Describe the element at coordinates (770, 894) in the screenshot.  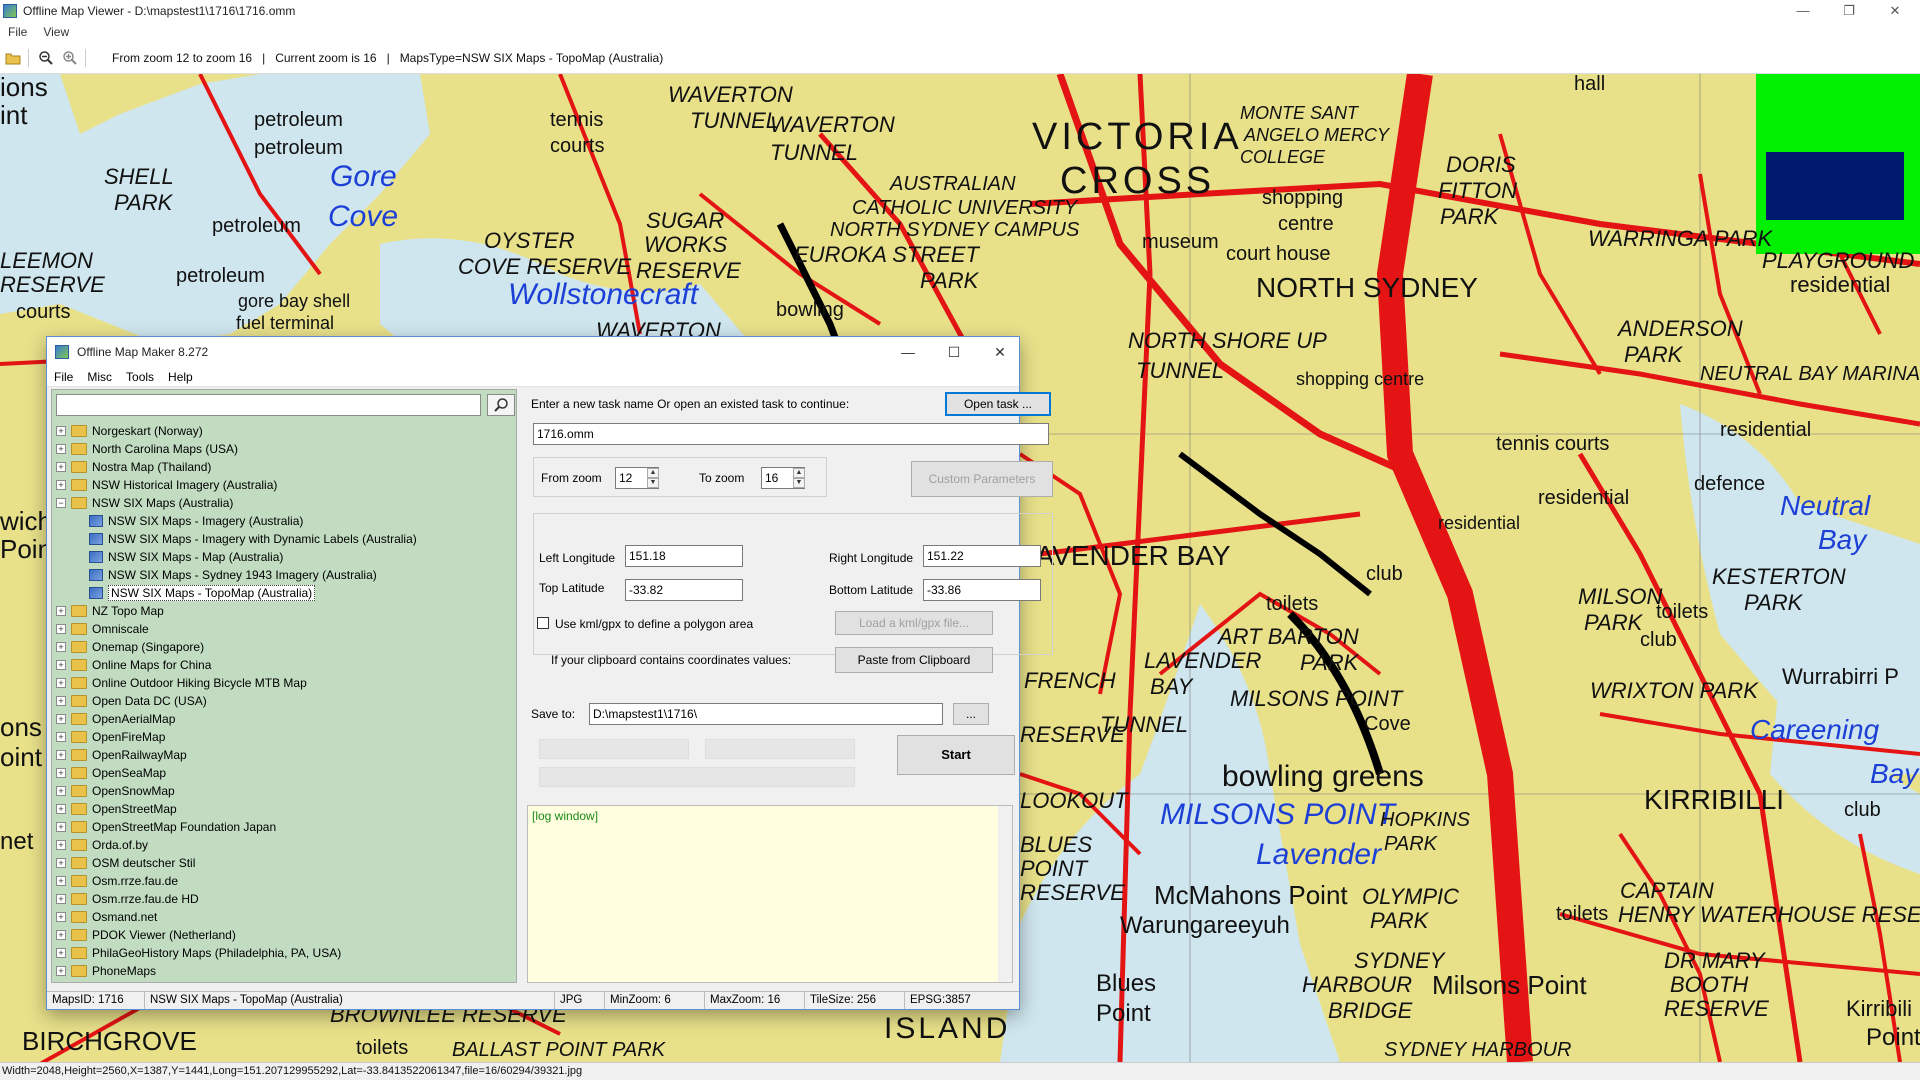
I see `log-window: [log window]` at that location.